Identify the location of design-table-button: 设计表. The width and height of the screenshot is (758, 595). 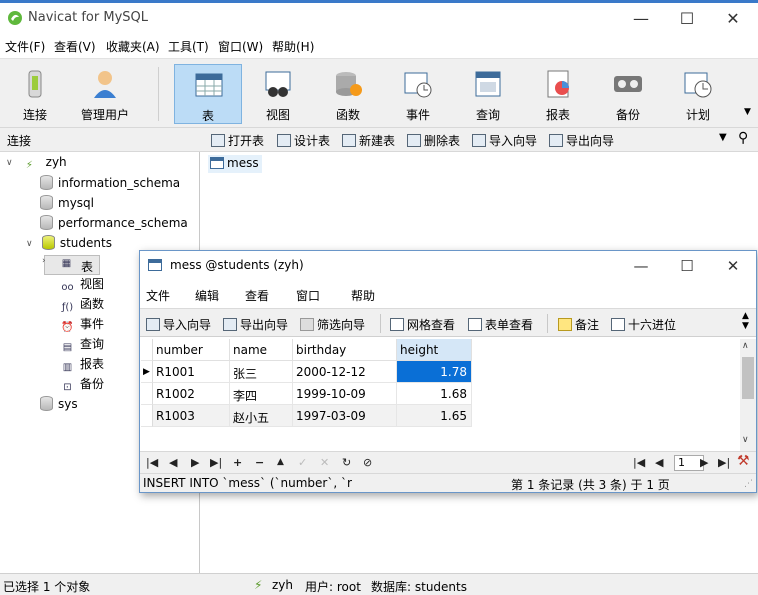
(303, 140).